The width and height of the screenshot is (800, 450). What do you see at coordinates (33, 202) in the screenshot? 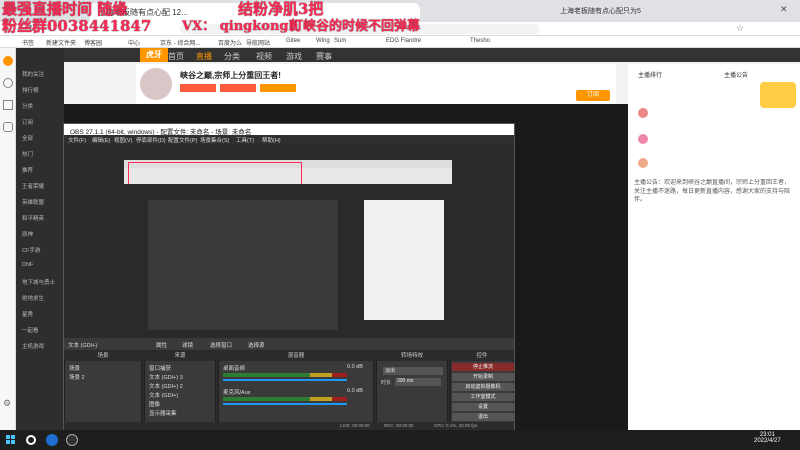
I see `sidebar-item: 英雄联盟` at bounding box center [33, 202].